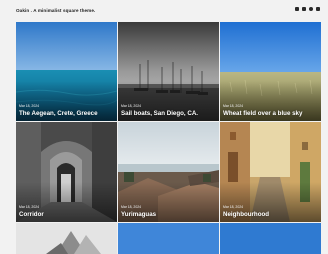 This screenshot has width=328, height=254. Describe the element at coordinates (304, 9) in the screenshot. I see `pinterest-icon` at that location.